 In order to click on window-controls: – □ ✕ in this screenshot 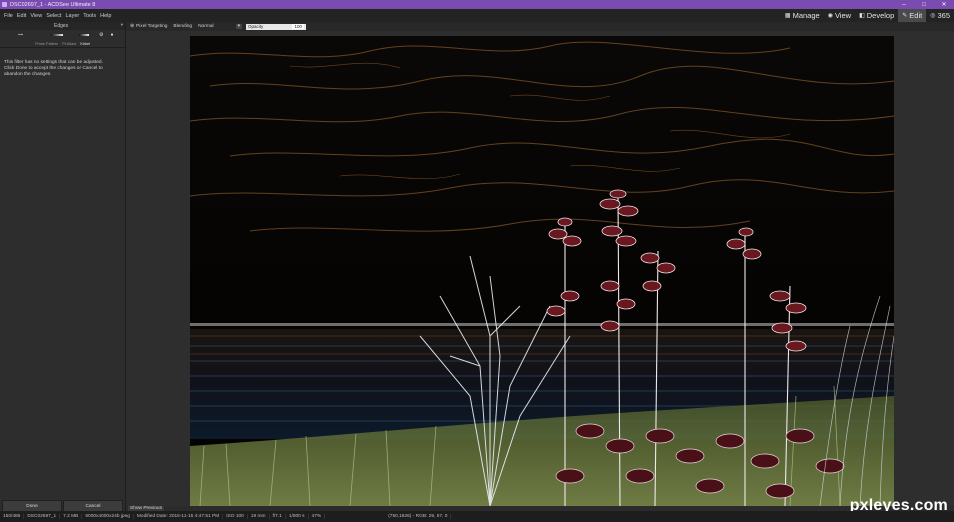, I will do `click(924, 4)`.